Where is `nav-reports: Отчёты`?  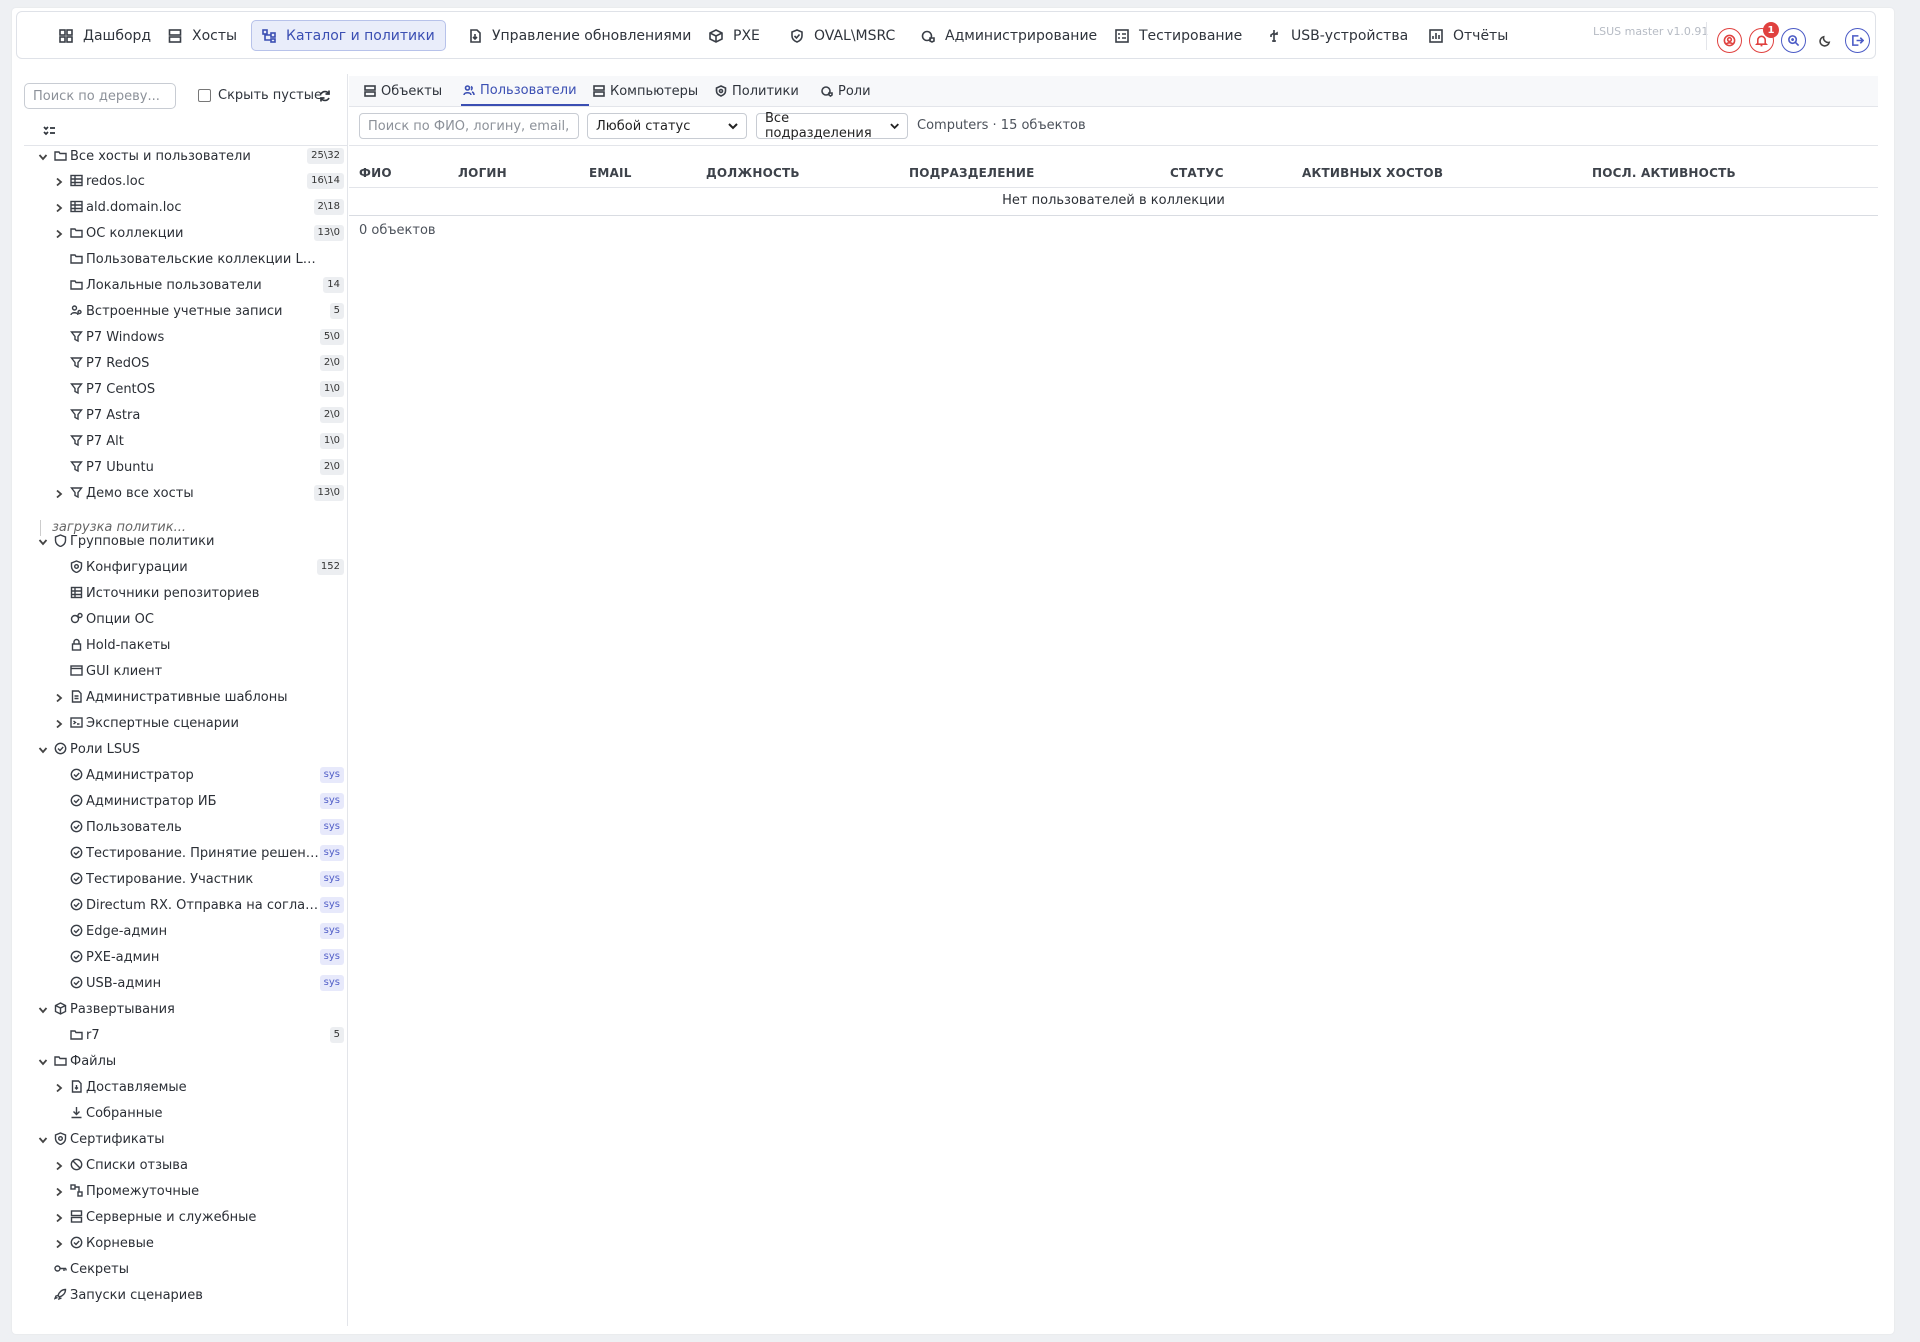
nav-reports: Отчёты is located at coordinates (1468, 35).